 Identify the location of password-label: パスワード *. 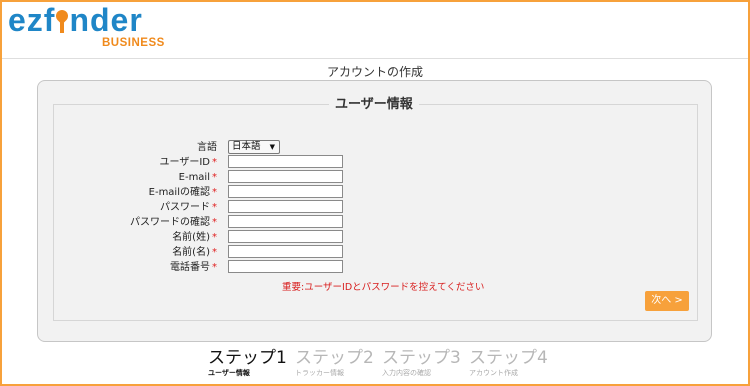
(188, 207).